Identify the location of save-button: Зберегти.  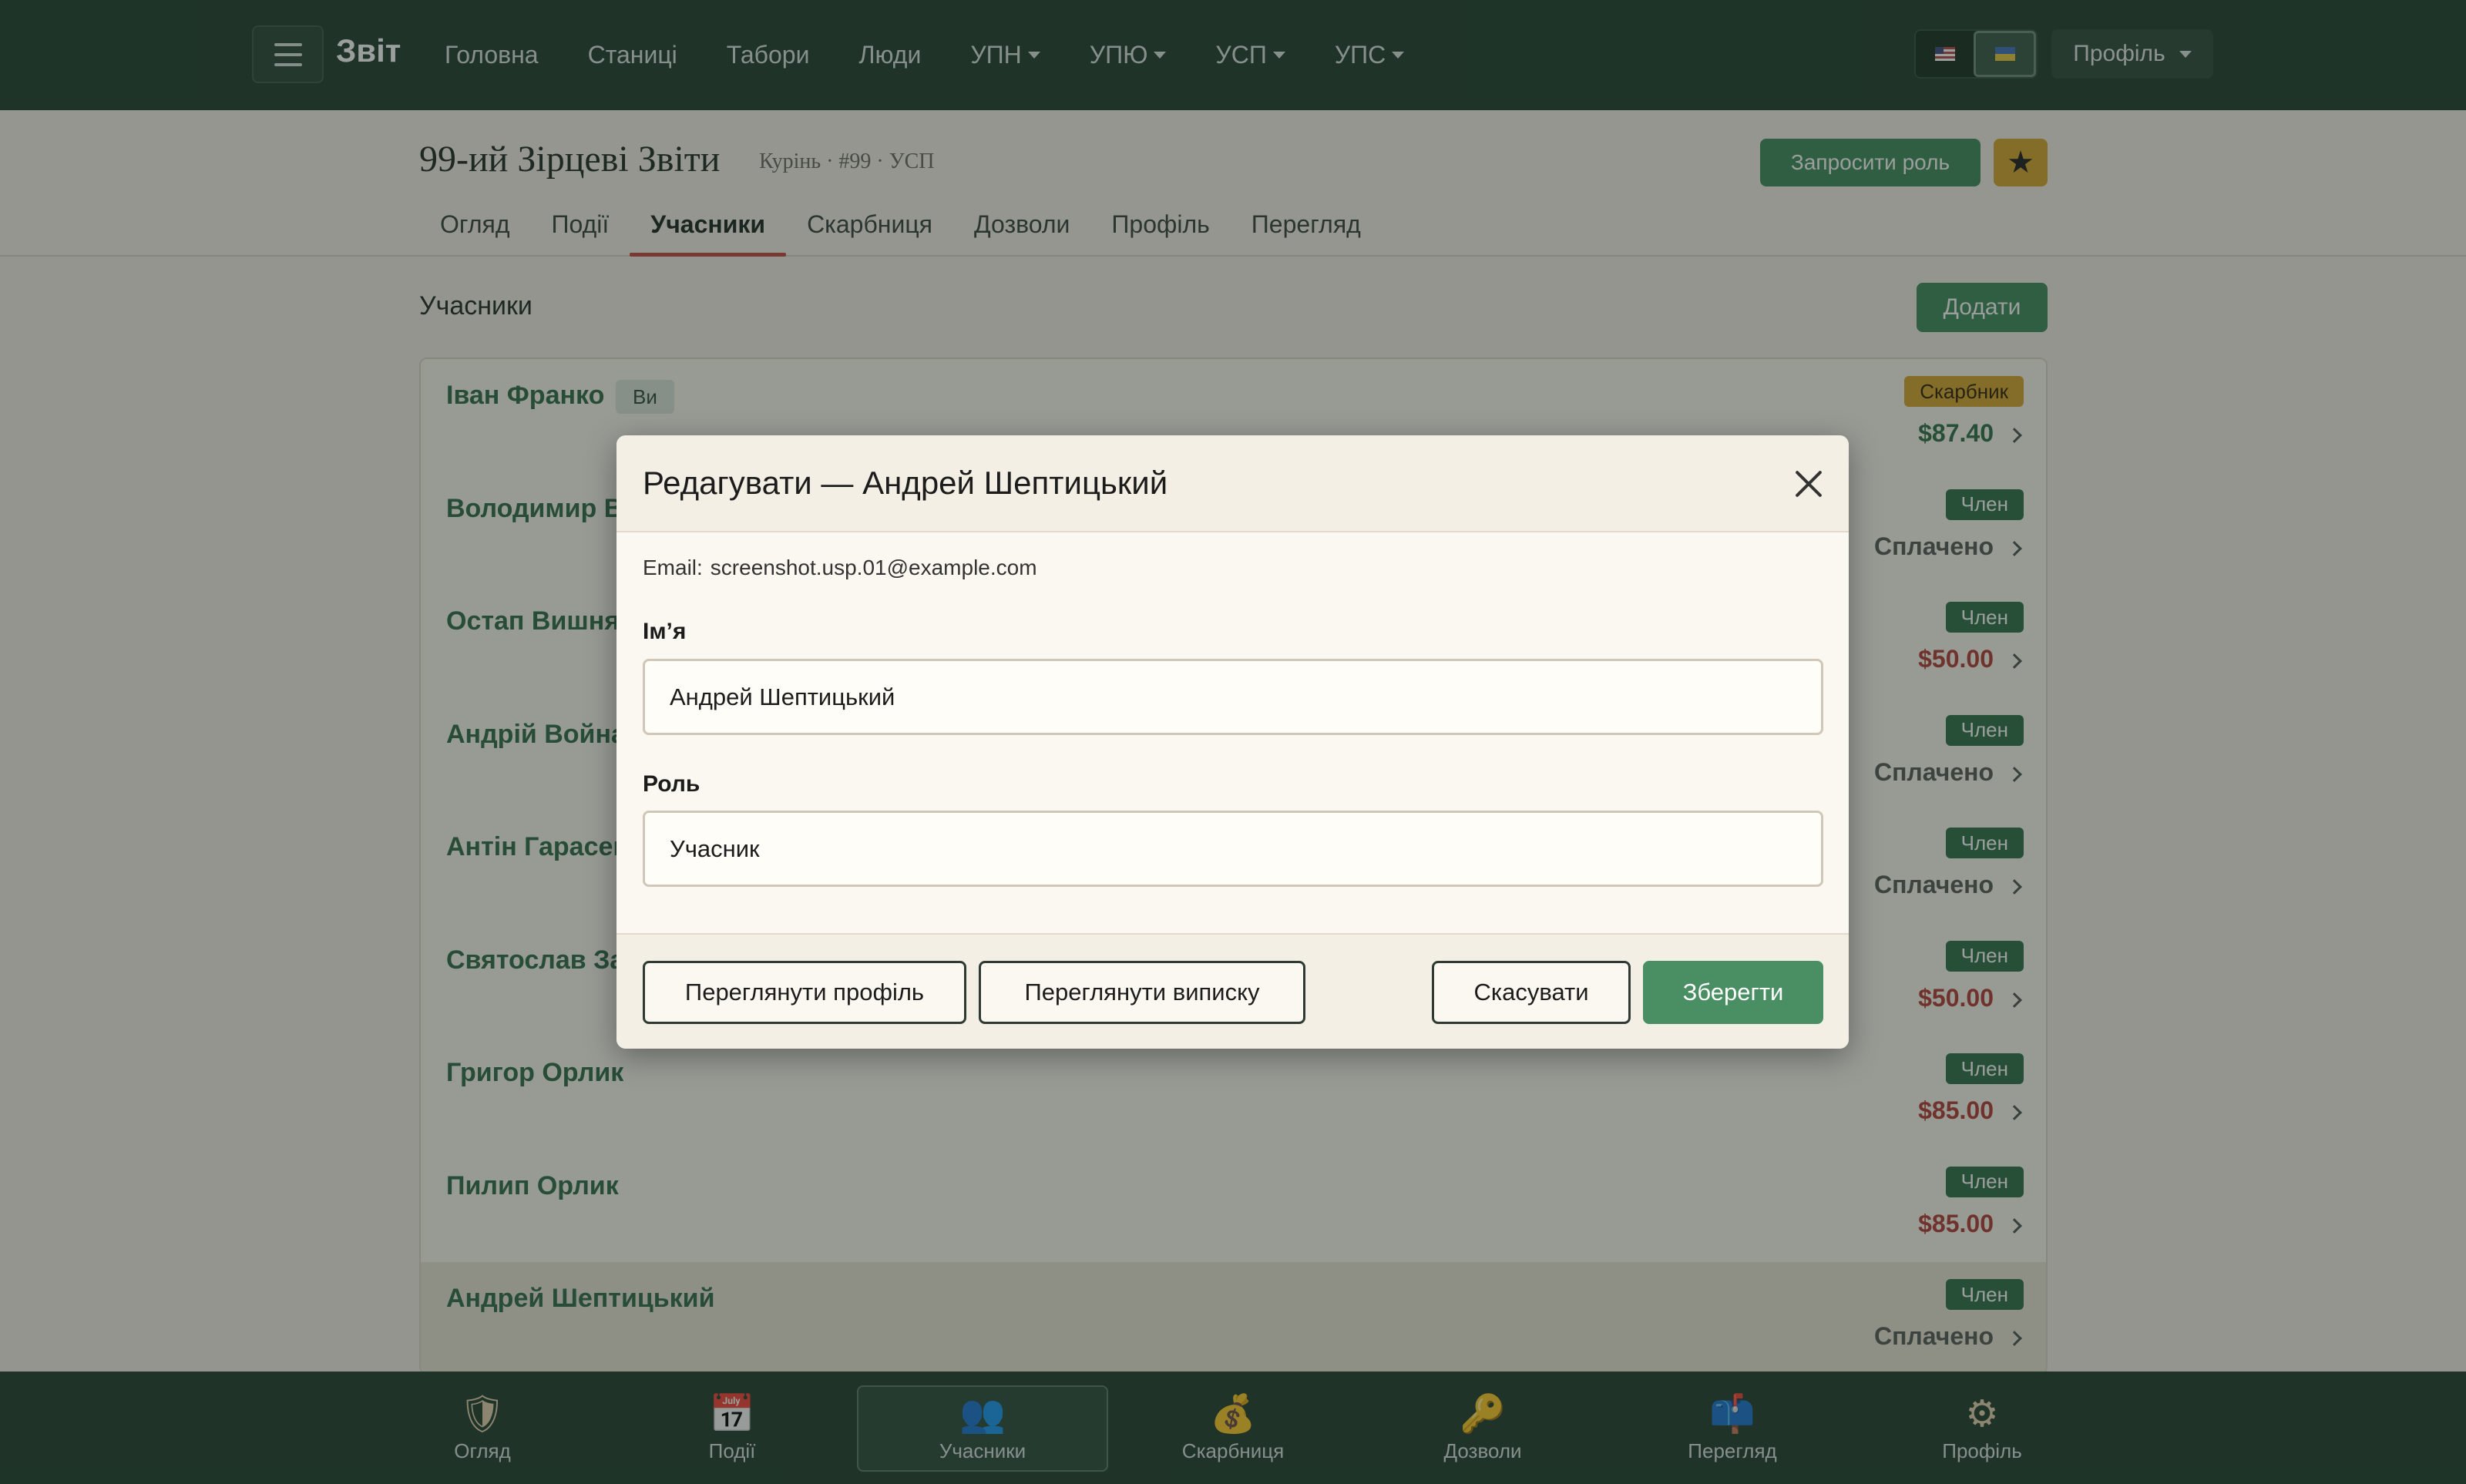
(1733, 992).